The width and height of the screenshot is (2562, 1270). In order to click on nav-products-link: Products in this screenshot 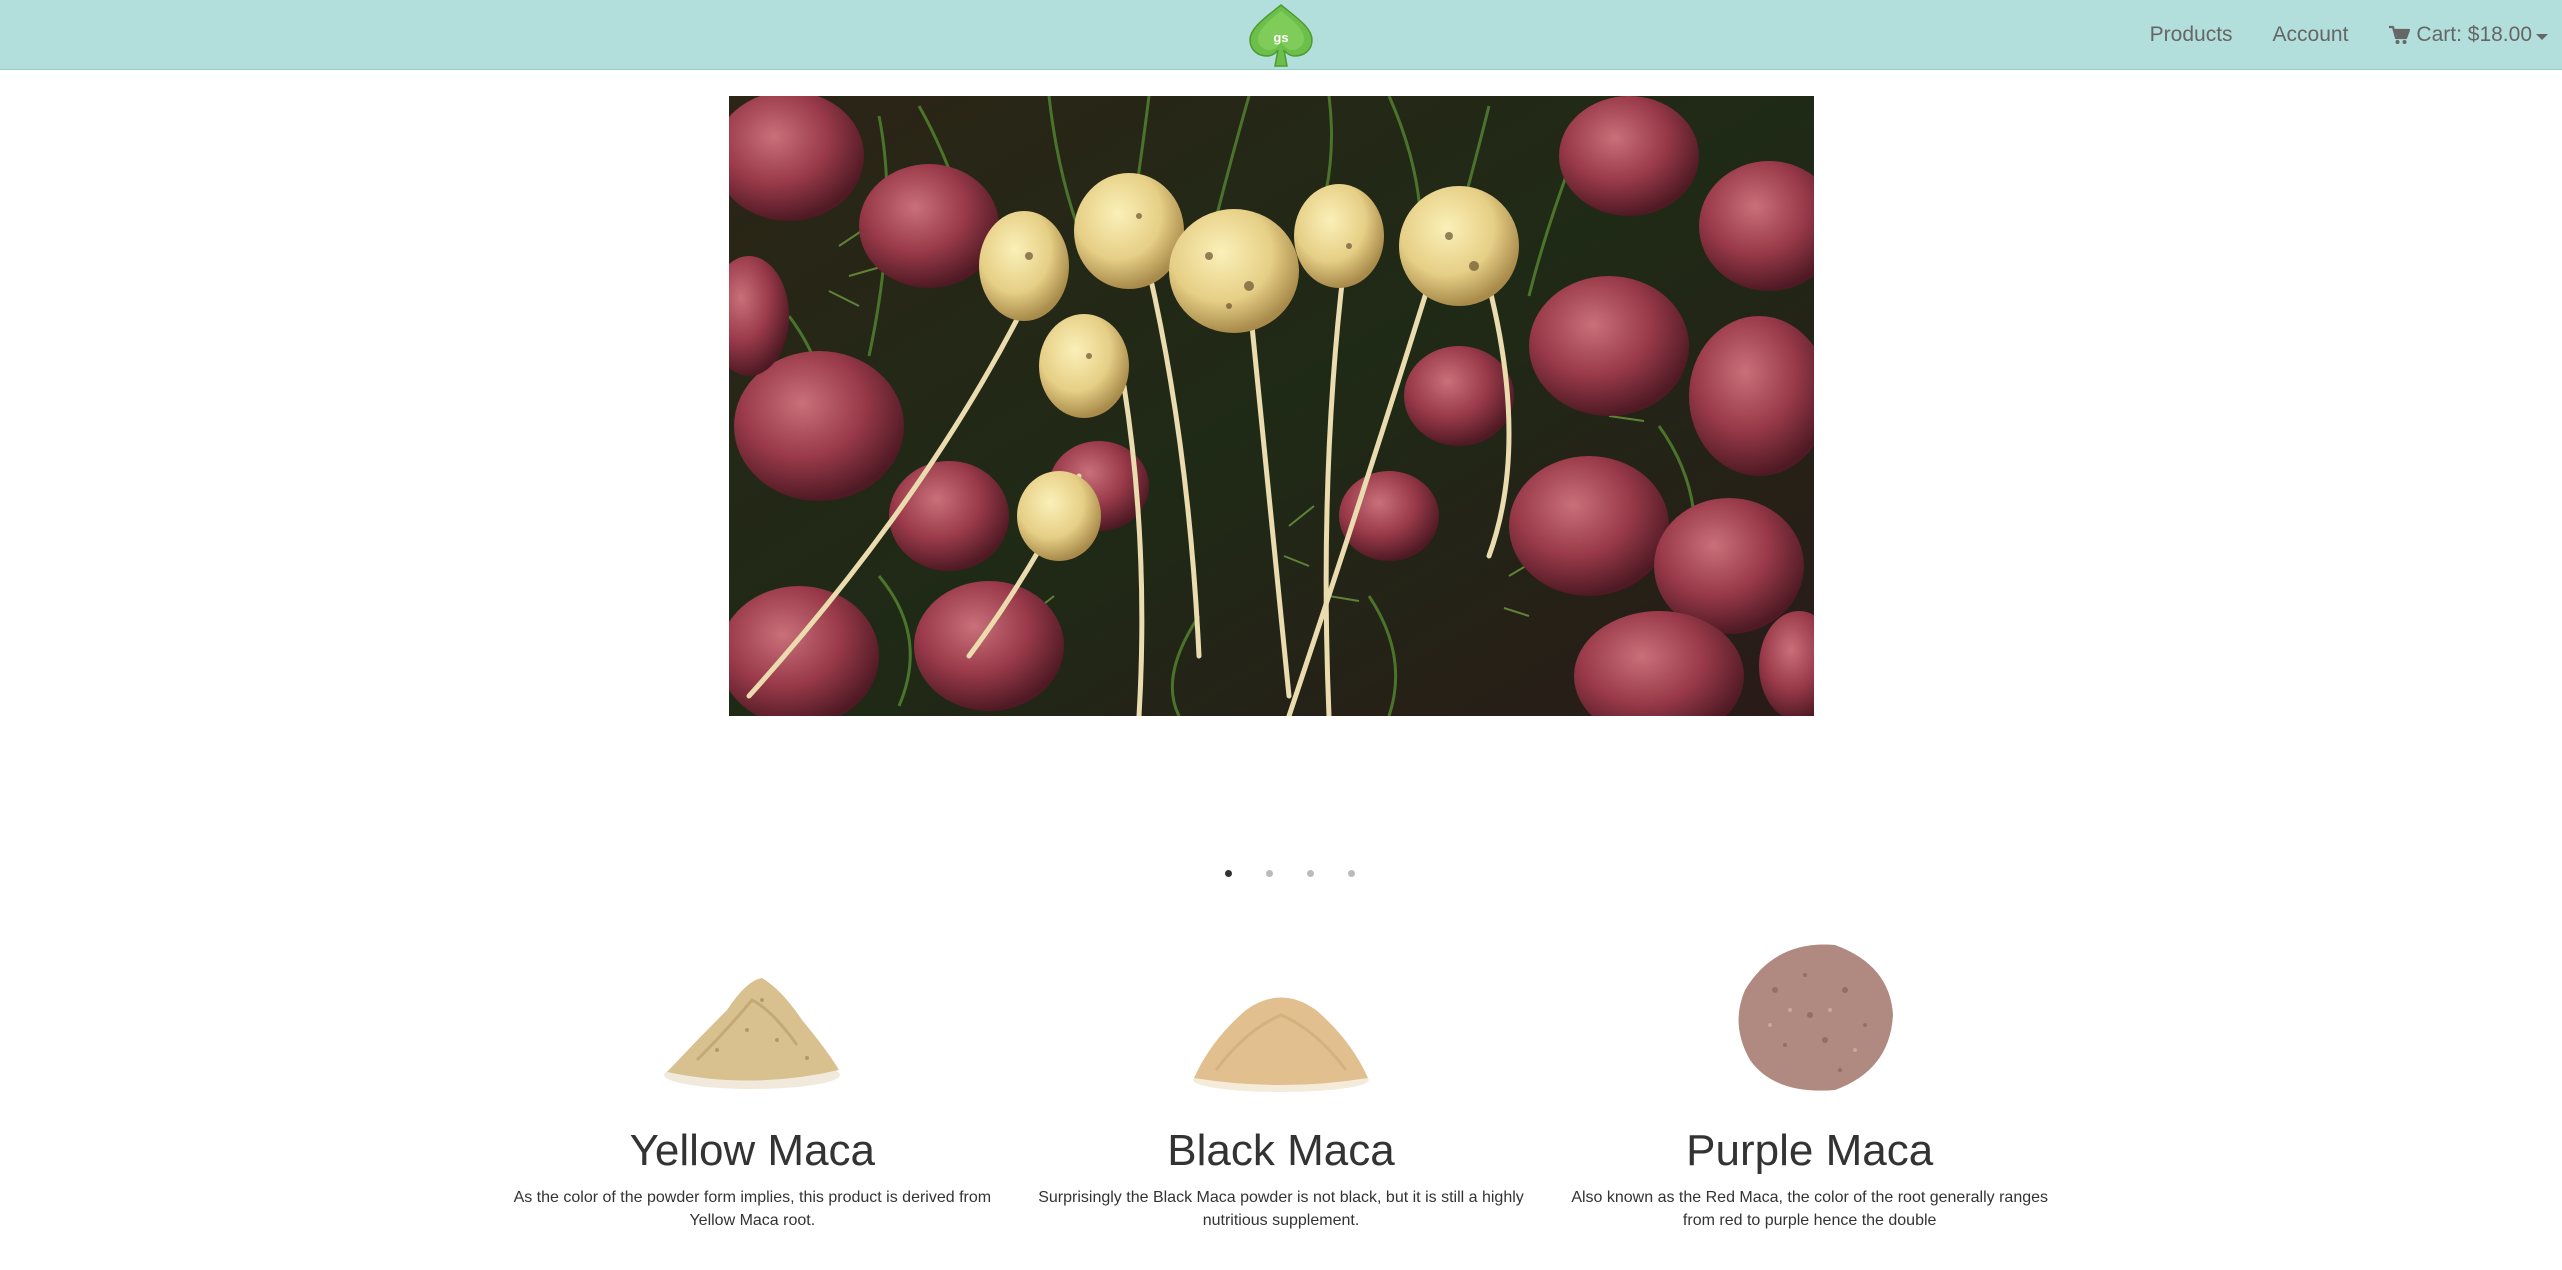, I will do `click(2191, 35)`.